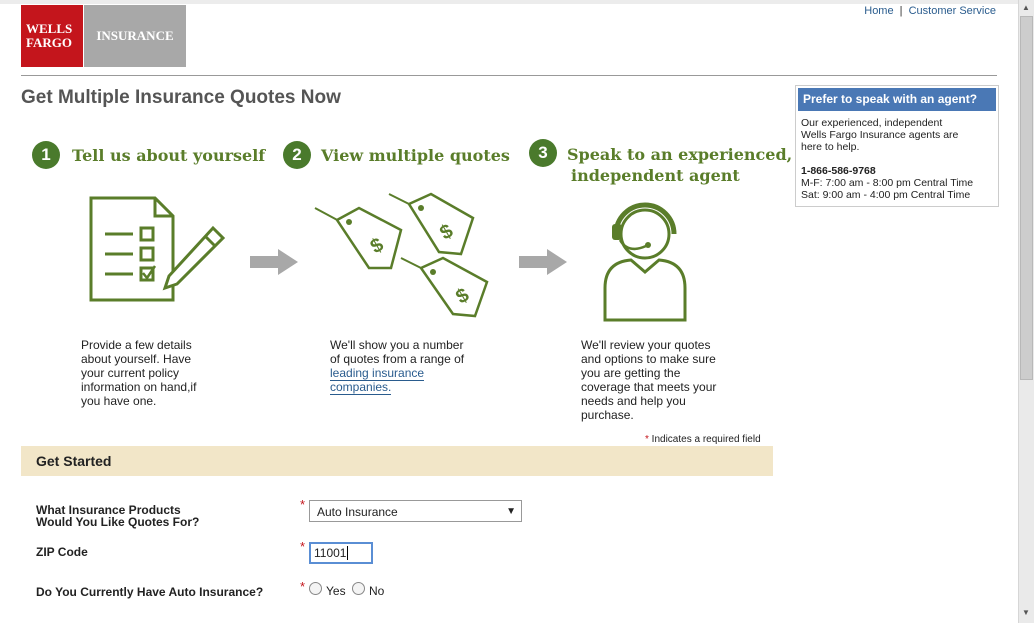  What do you see at coordinates (648, 359) in the screenshot?
I see `step-3-desc-line: and options to make sure` at bounding box center [648, 359].